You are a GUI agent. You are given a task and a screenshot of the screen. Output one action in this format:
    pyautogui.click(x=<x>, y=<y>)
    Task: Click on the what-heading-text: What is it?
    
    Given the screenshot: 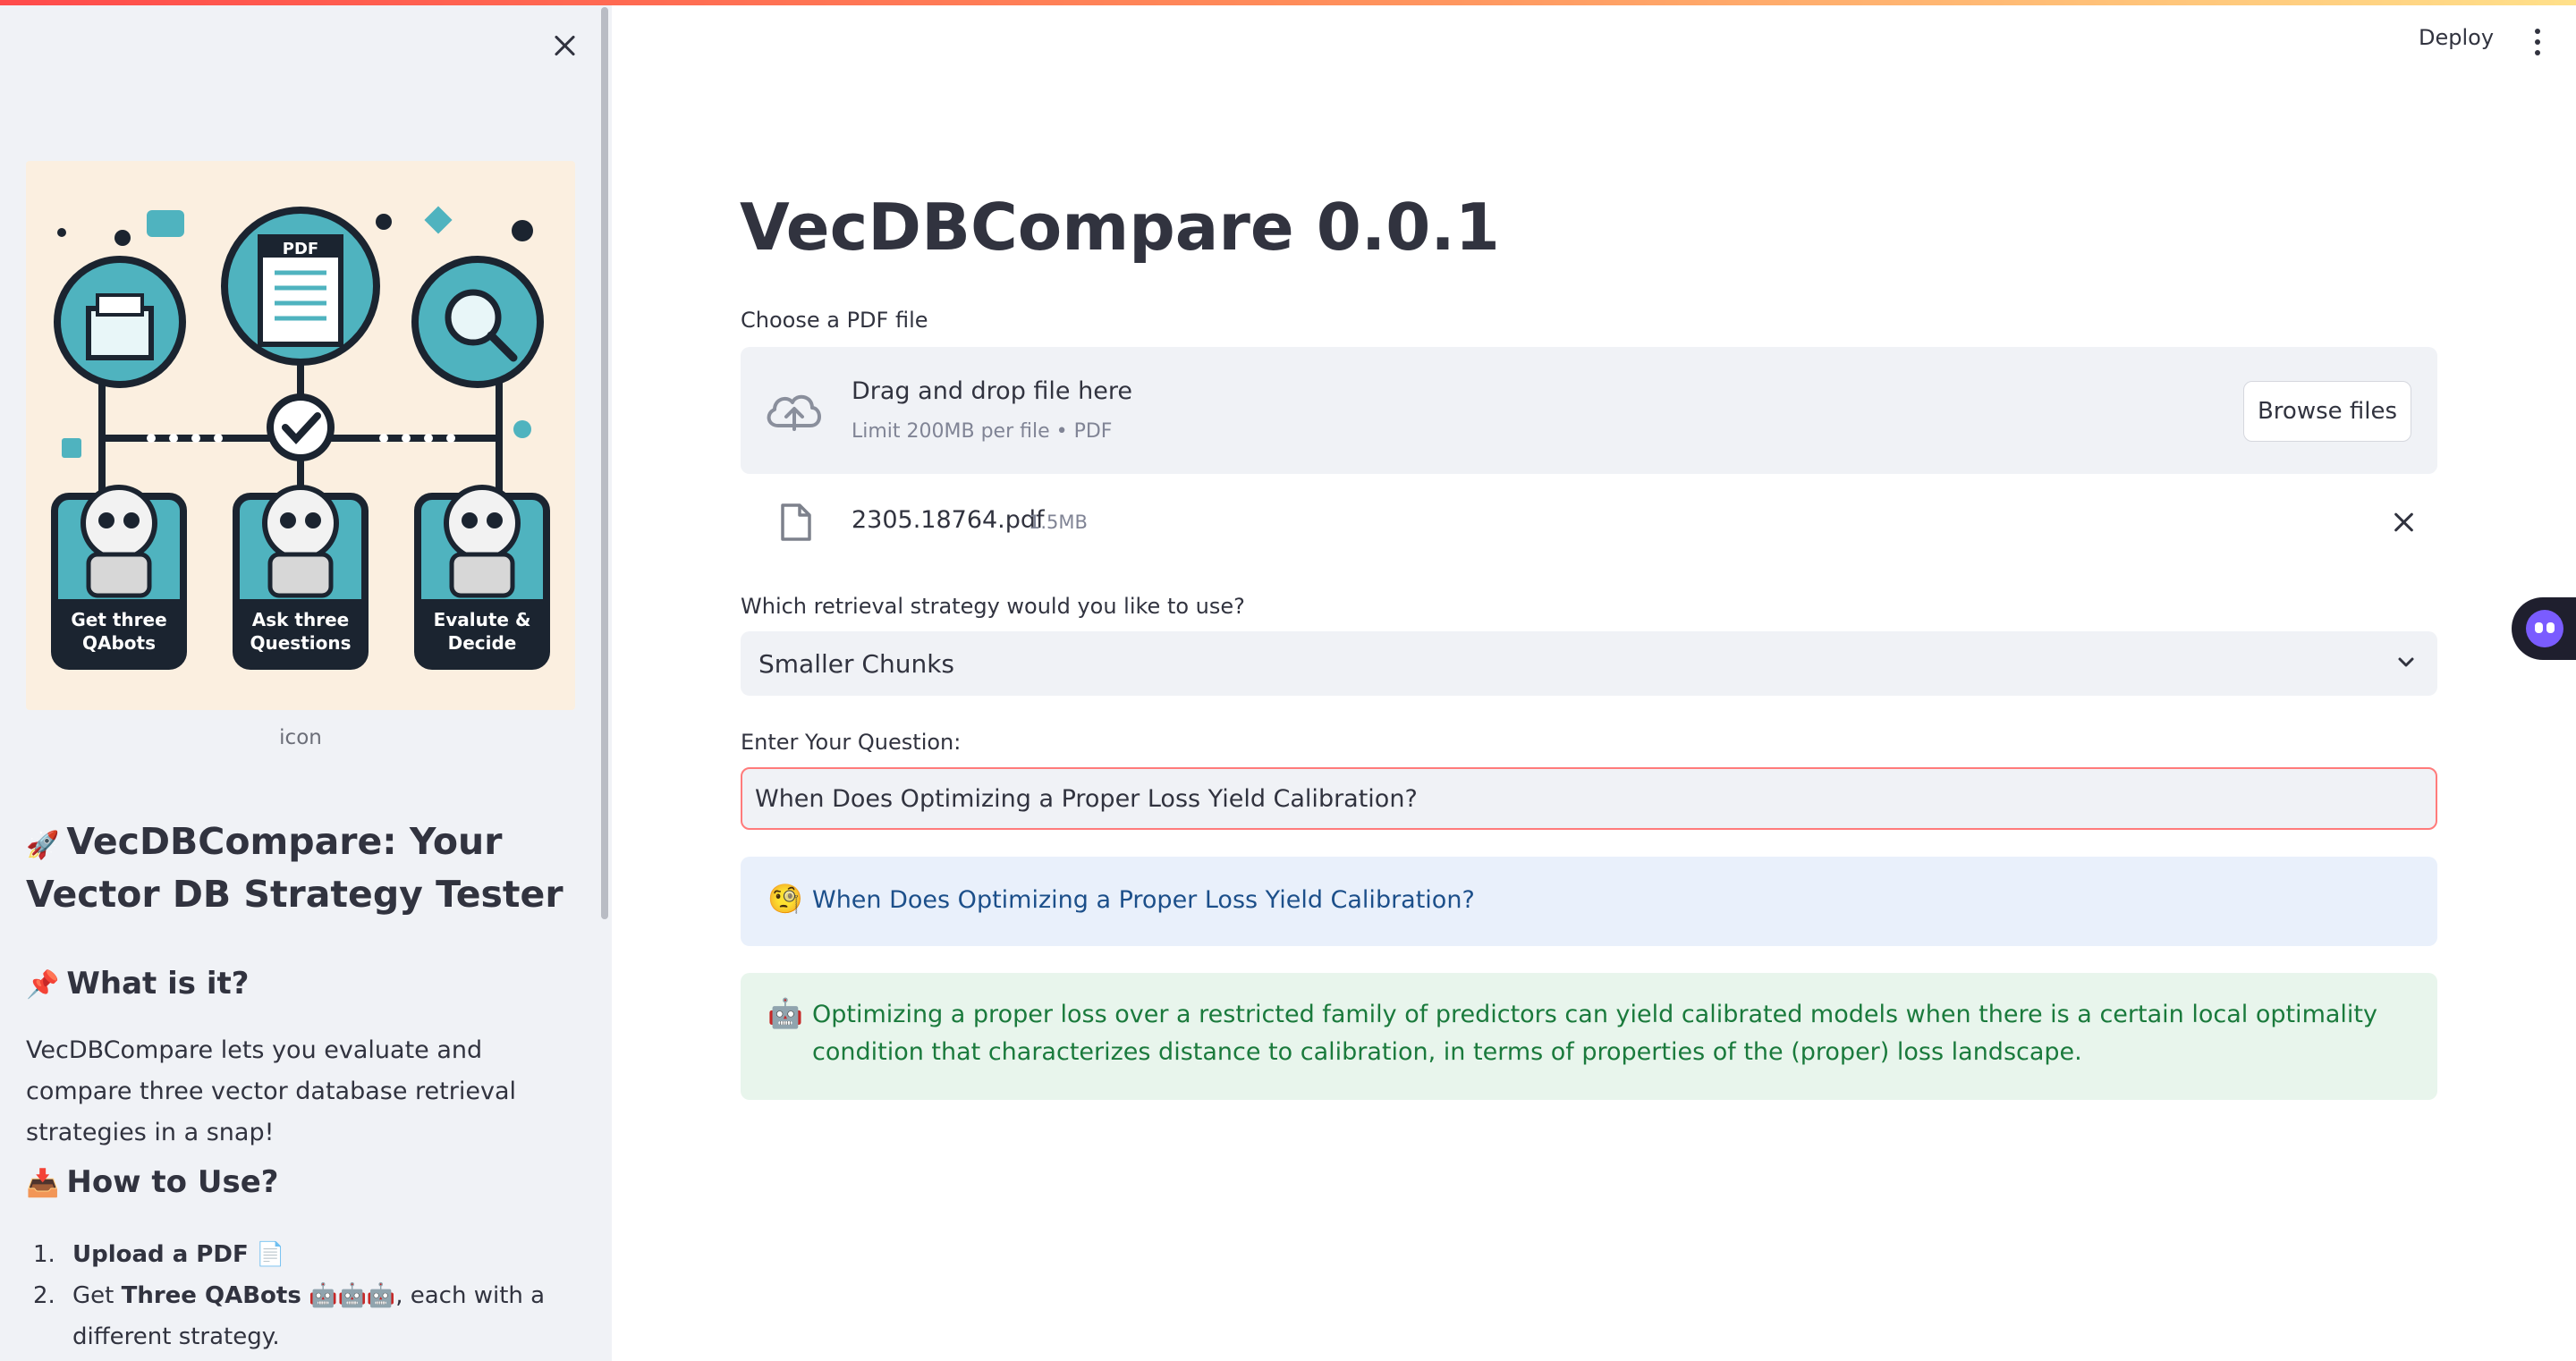 What is the action you would take?
    pyautogui.click(x=158, y=984)
    